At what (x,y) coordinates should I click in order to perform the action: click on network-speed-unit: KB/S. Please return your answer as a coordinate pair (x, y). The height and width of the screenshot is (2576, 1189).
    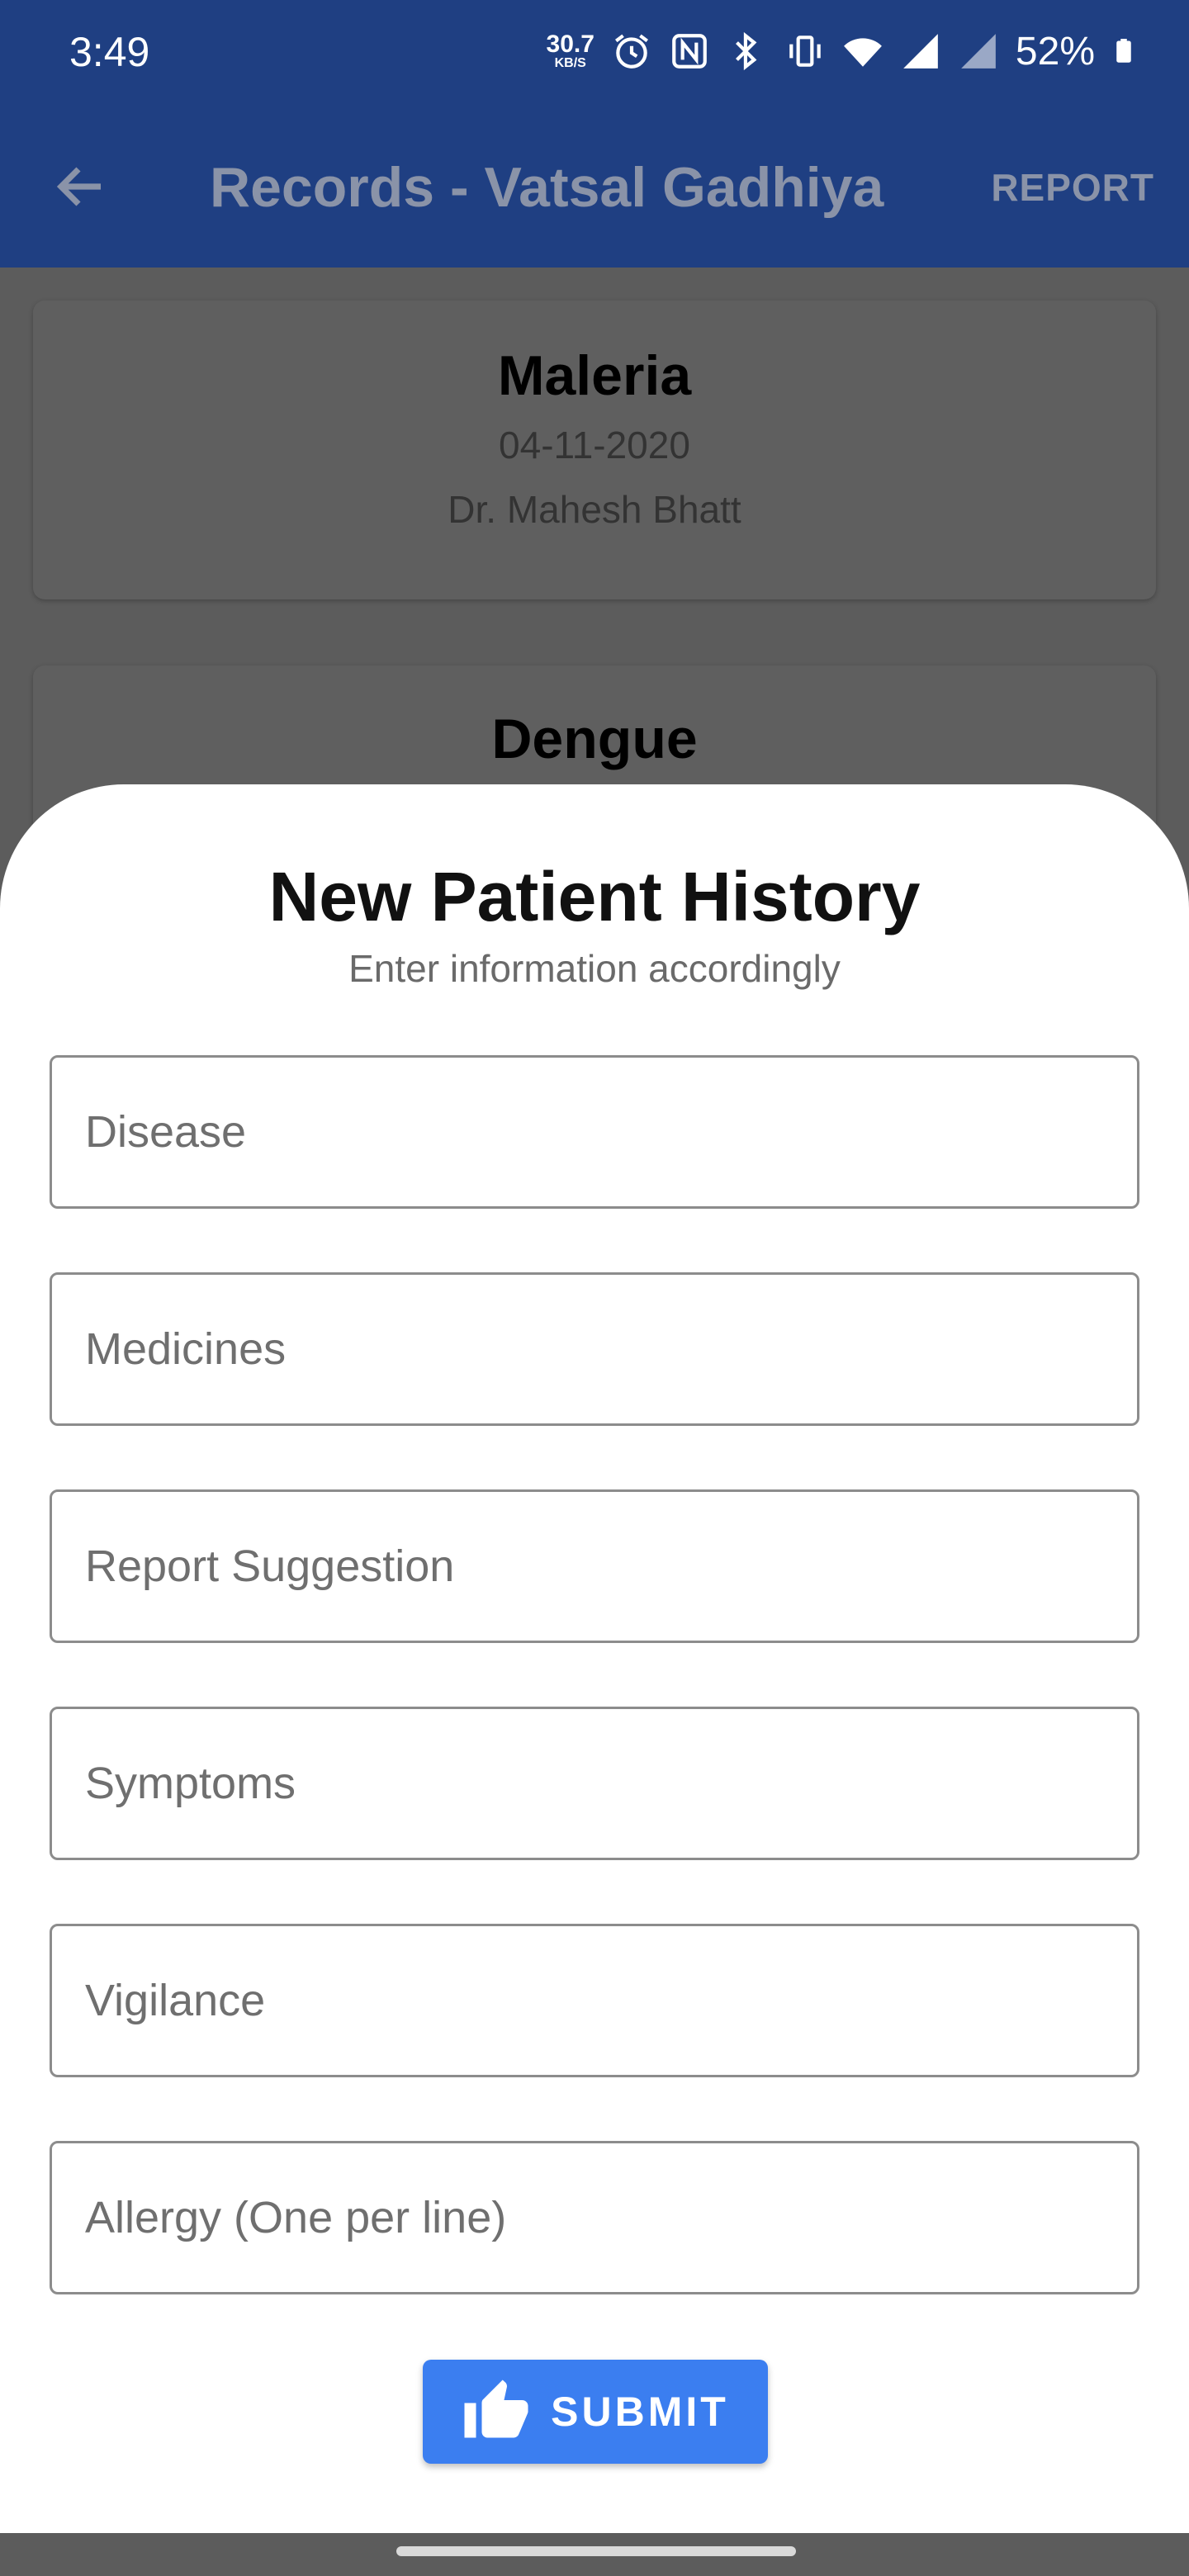
    Looking at the image, I should click on (570, 63).